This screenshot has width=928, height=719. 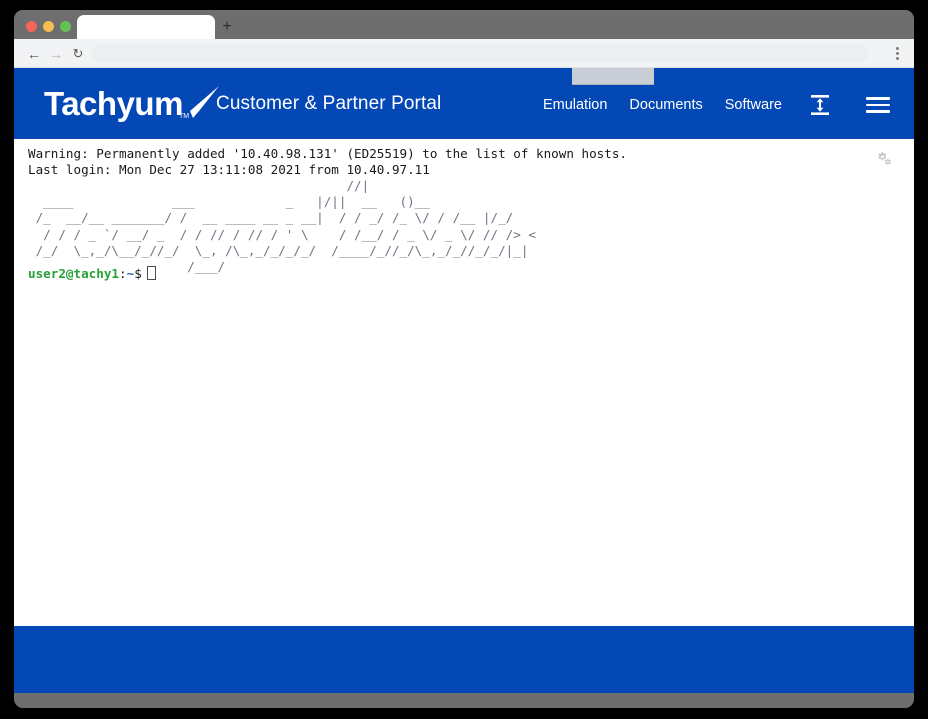 I want to click on tachyum-logo: Tachyum TM, so click(x=132, y=104).